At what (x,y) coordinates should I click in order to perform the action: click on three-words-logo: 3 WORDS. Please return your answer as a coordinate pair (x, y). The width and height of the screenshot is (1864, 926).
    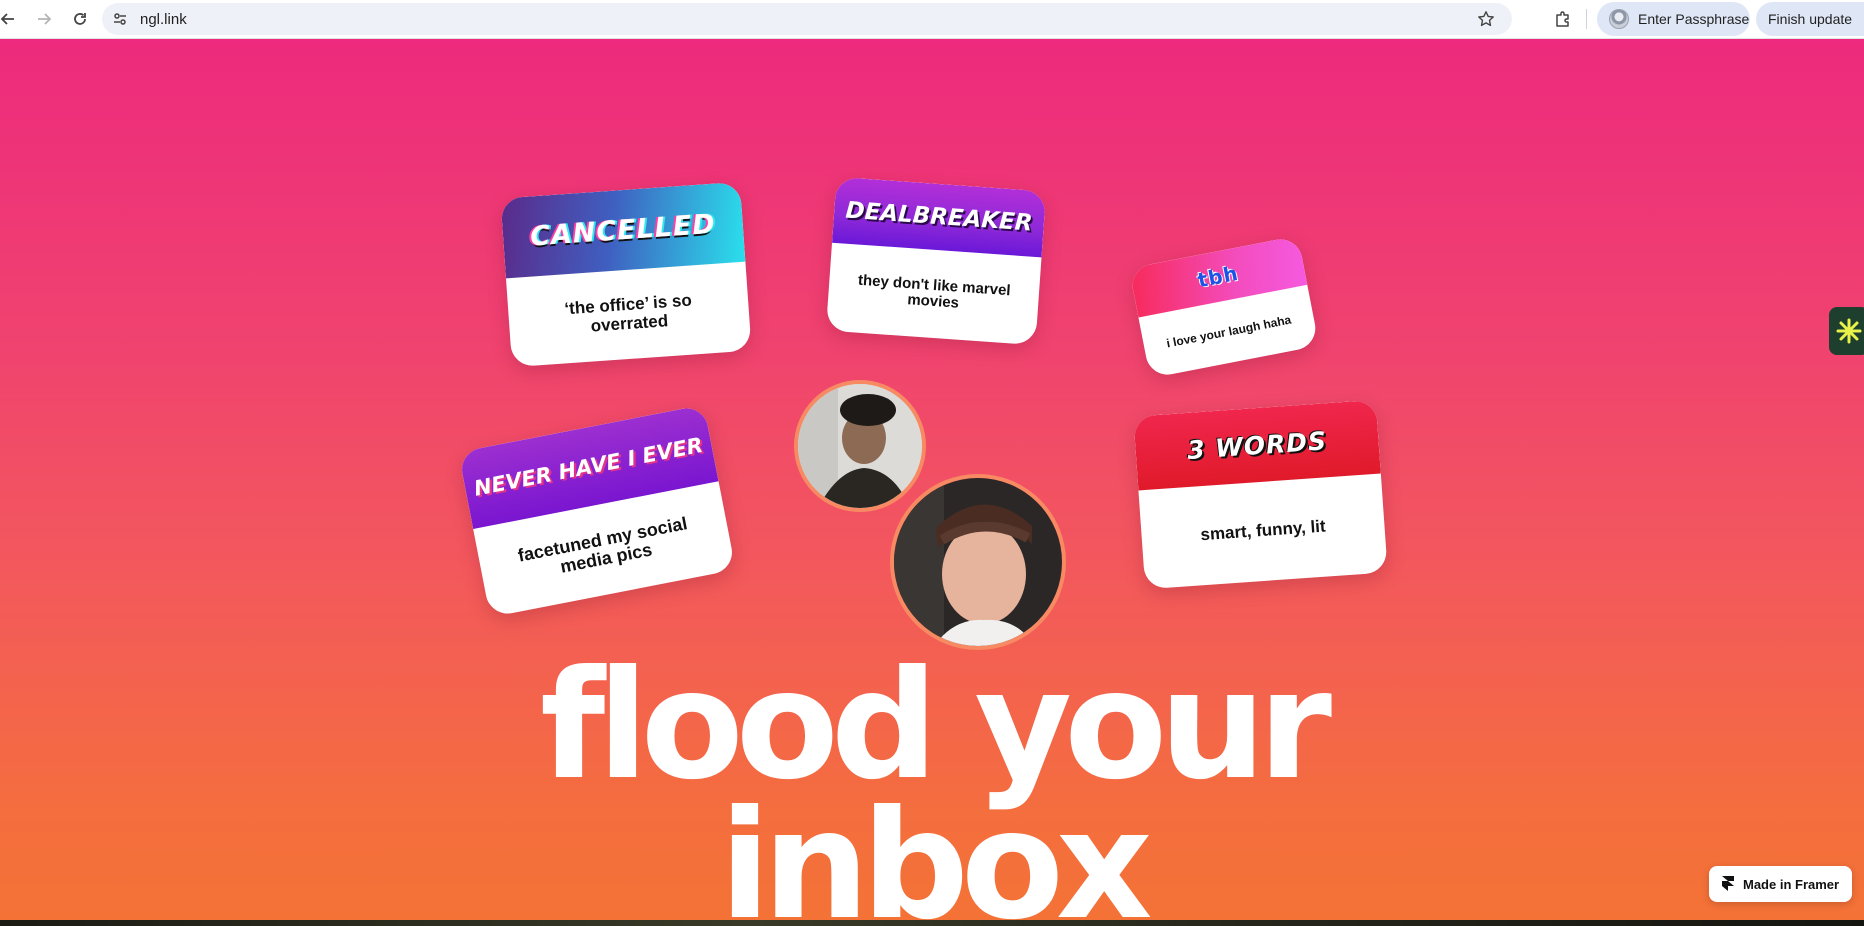
    Looking at the image, I should click on (1257, 445).